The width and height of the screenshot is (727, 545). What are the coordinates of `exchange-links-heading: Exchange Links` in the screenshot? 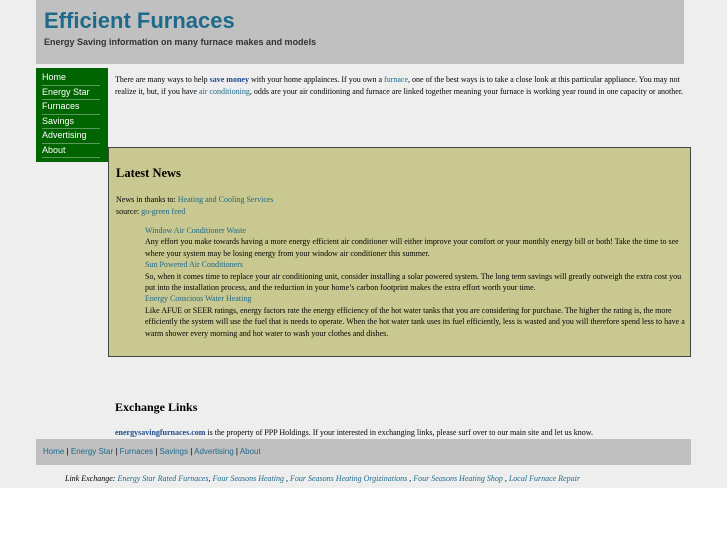 It's located at (156, 407).